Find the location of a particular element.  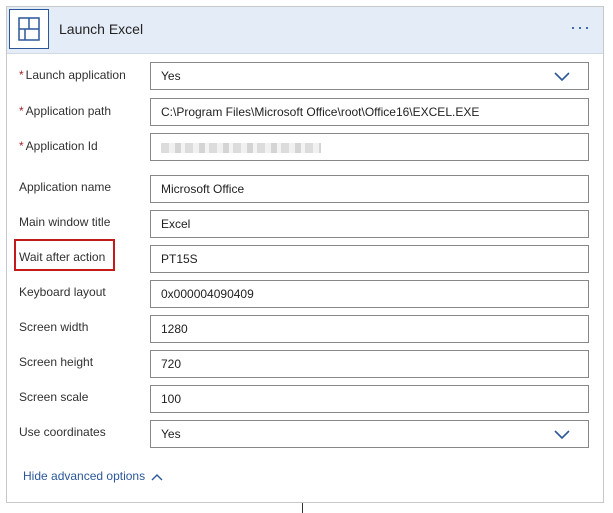

label-keyboard-layout: Keyboard layout is located at coordinates (62, 292).